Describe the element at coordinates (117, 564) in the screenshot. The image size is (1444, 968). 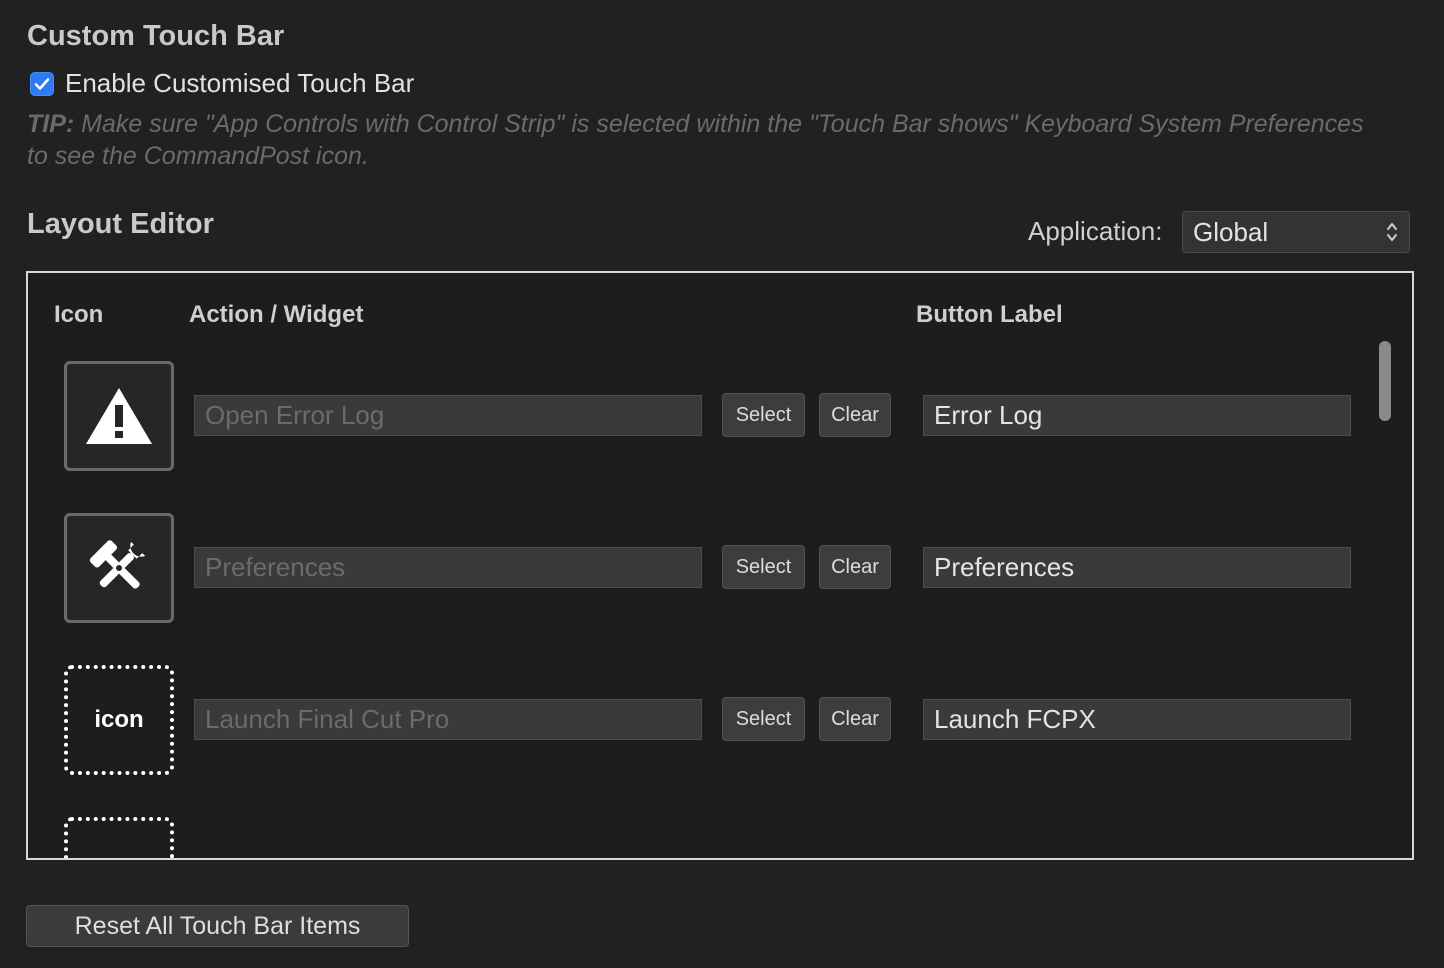
I see `tools-icon` at that location.